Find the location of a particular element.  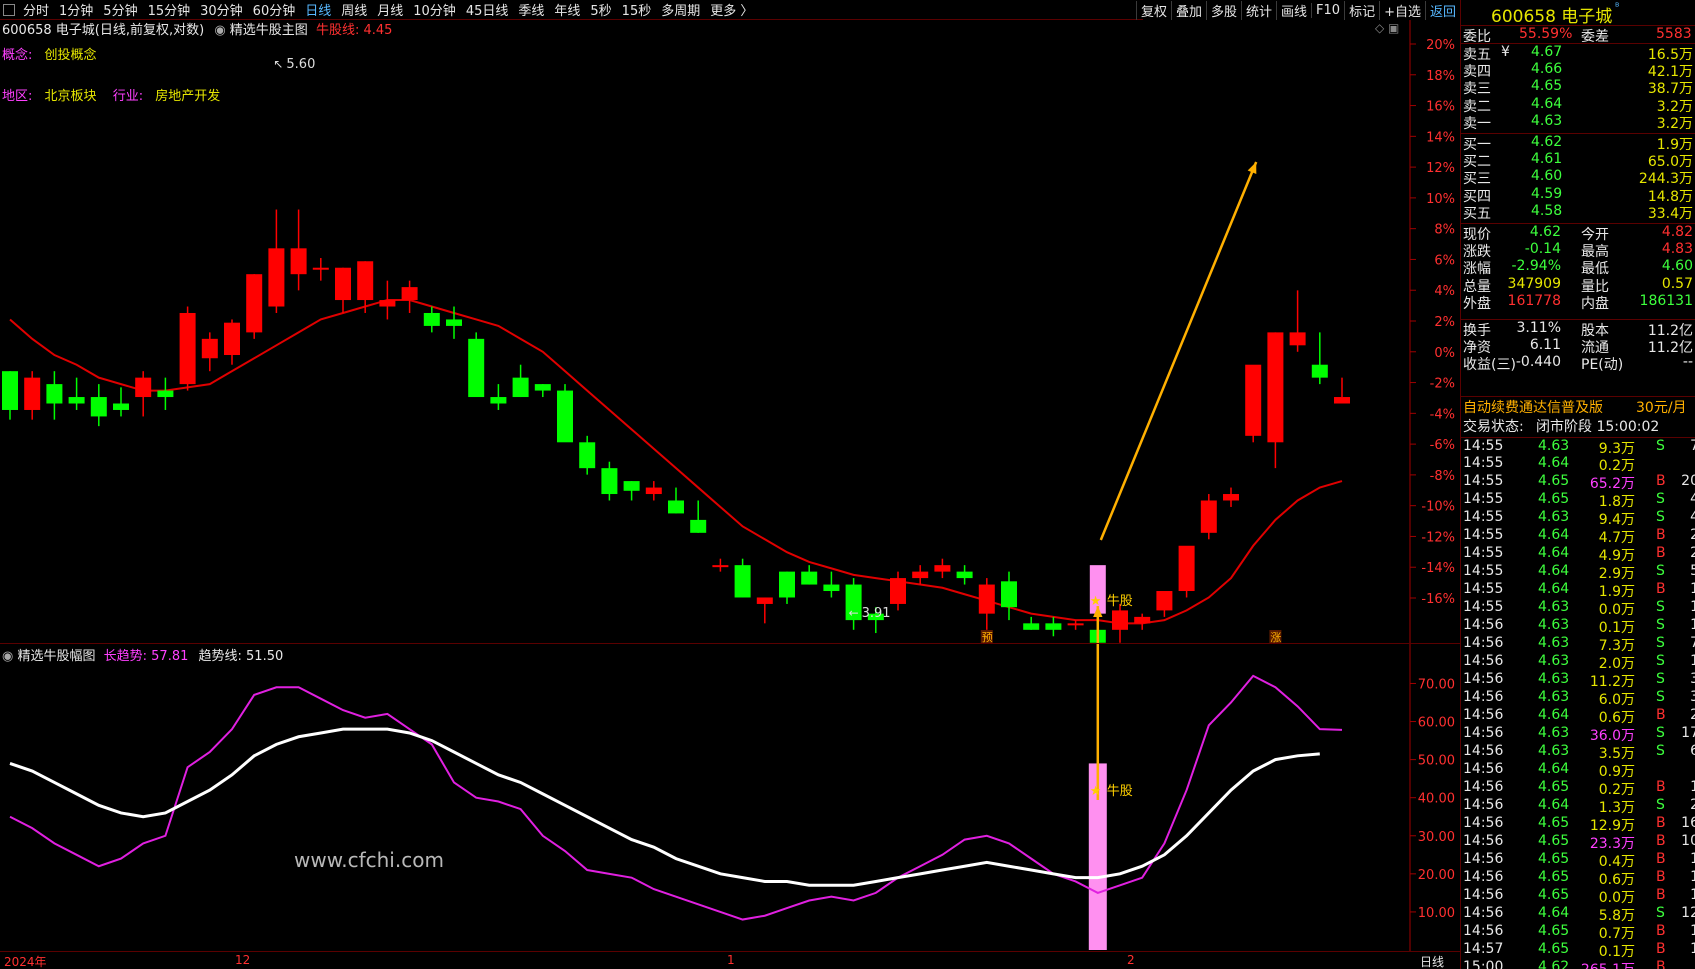

tick-row: 14:56 4.65 0.0万 B 1 is located at coordinates (1578, 896).